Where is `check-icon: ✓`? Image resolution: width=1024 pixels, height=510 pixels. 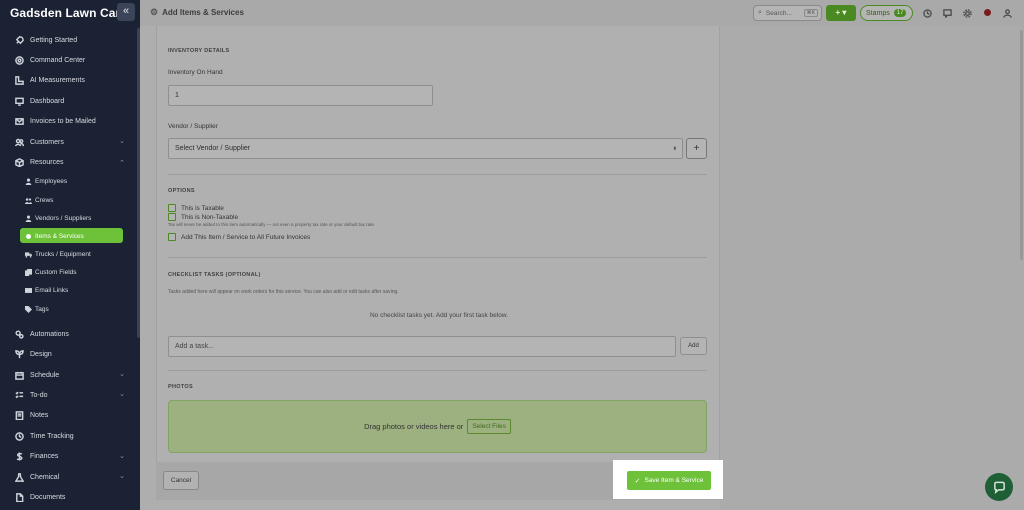 check-icon: ✓ is located at coordinates (637, 481).